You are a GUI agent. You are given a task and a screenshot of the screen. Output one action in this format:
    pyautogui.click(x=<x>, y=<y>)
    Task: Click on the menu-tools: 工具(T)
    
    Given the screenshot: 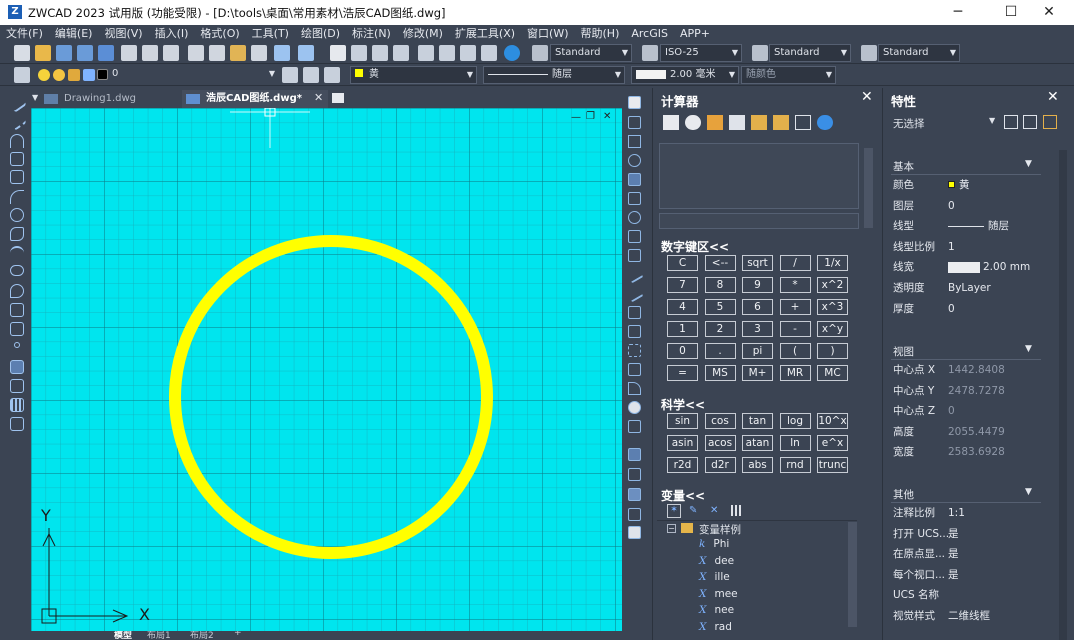 What is the action you would take?
    pyautogui.click(x=270, y=33)
    